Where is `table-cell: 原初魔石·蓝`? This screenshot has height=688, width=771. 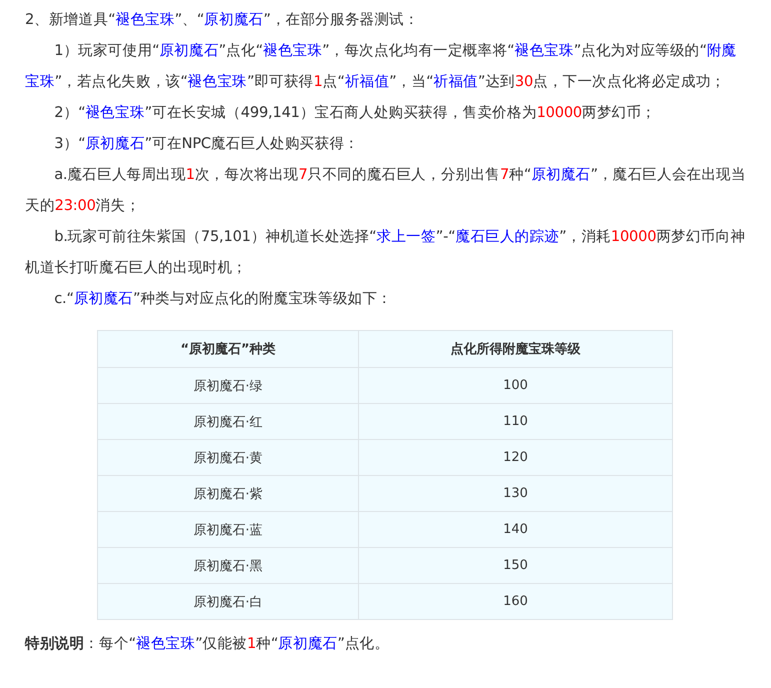 table-cell: 原初魔石·蓝 is located at coordinates (228, 530).